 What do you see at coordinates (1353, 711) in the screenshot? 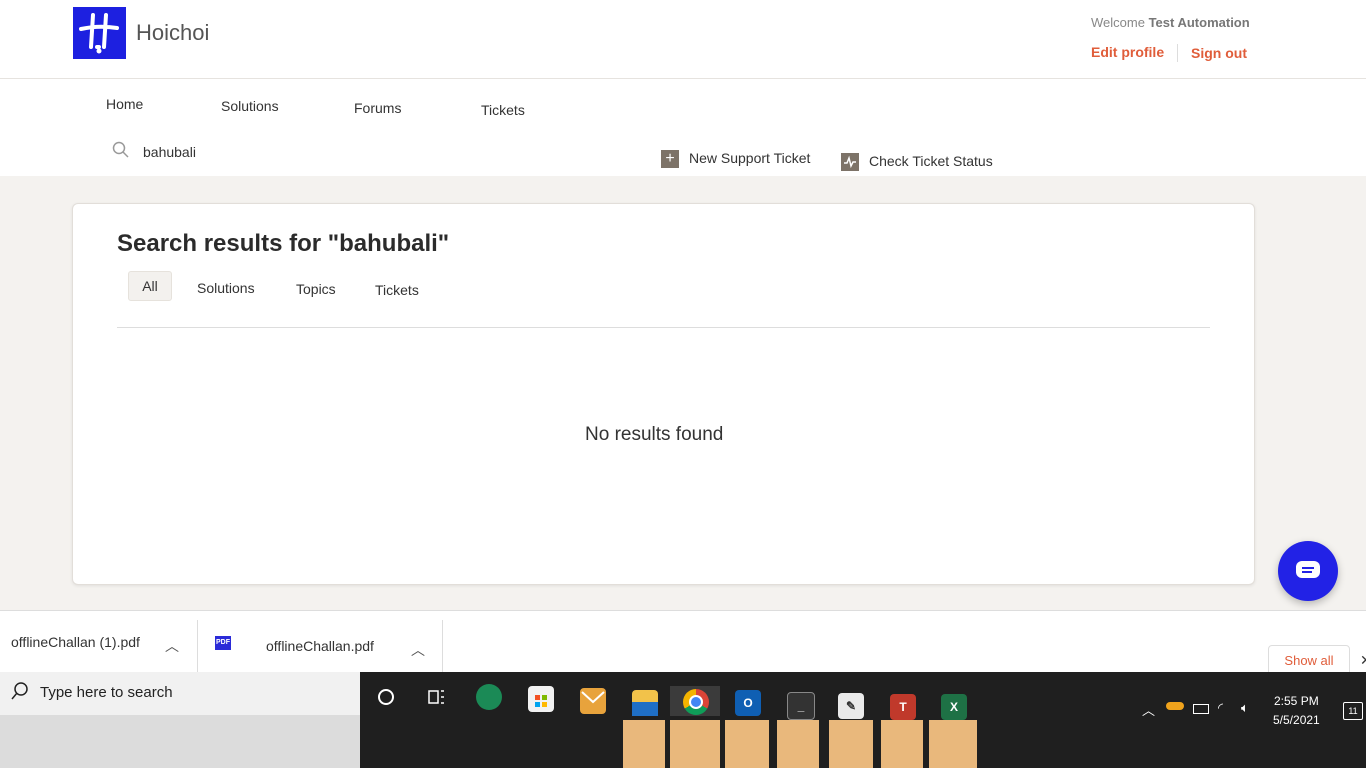
I see `notification-icon: 11` at bounding box center [1353, 711].